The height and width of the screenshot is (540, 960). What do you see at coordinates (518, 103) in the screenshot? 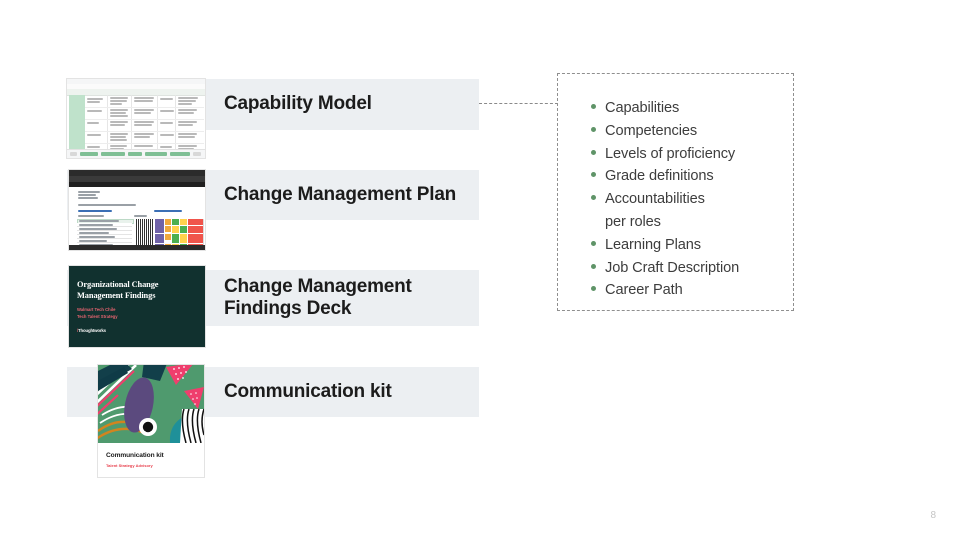
I see `connector-dotted-line` at bounding box center [518, 103].